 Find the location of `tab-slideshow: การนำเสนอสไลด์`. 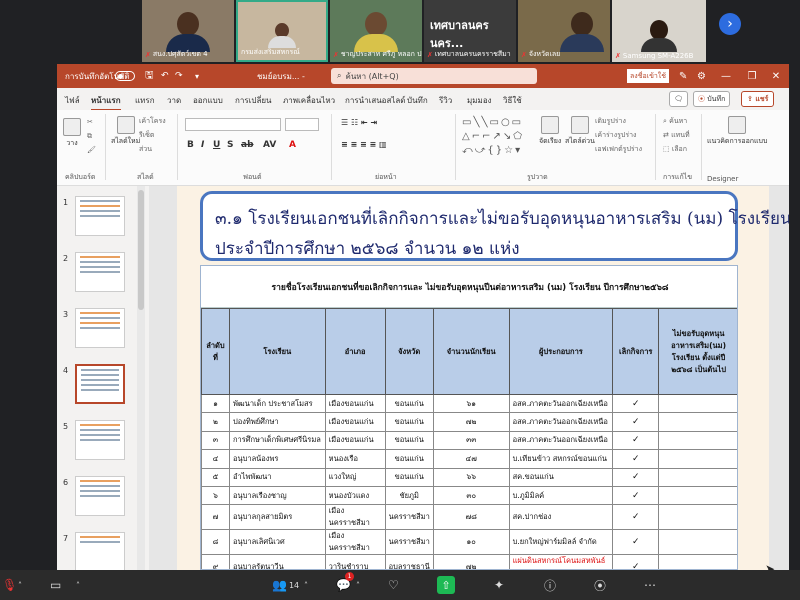

tab-slideshow: การนำเสนอสไลด์ is located at coordinates (375, 100).